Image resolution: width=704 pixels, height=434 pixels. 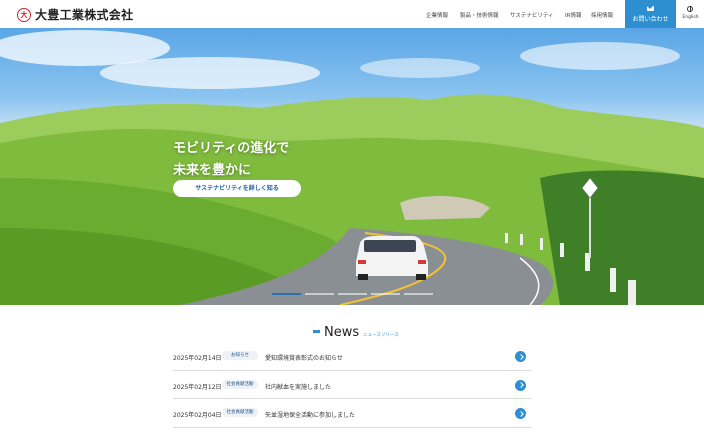 I want to click on news-category-badge: お知らせ, so click(x=240, y=355).